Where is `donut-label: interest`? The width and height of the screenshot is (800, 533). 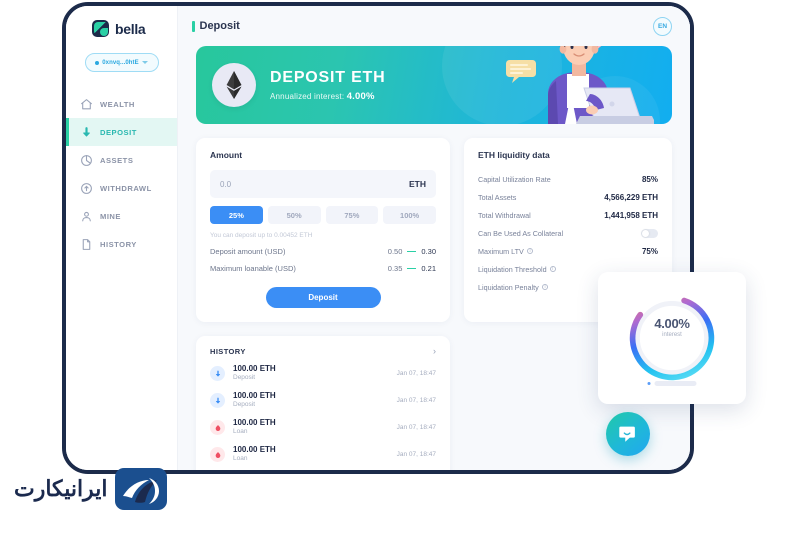
donut-label: interest is located at coordinates (672, 335).